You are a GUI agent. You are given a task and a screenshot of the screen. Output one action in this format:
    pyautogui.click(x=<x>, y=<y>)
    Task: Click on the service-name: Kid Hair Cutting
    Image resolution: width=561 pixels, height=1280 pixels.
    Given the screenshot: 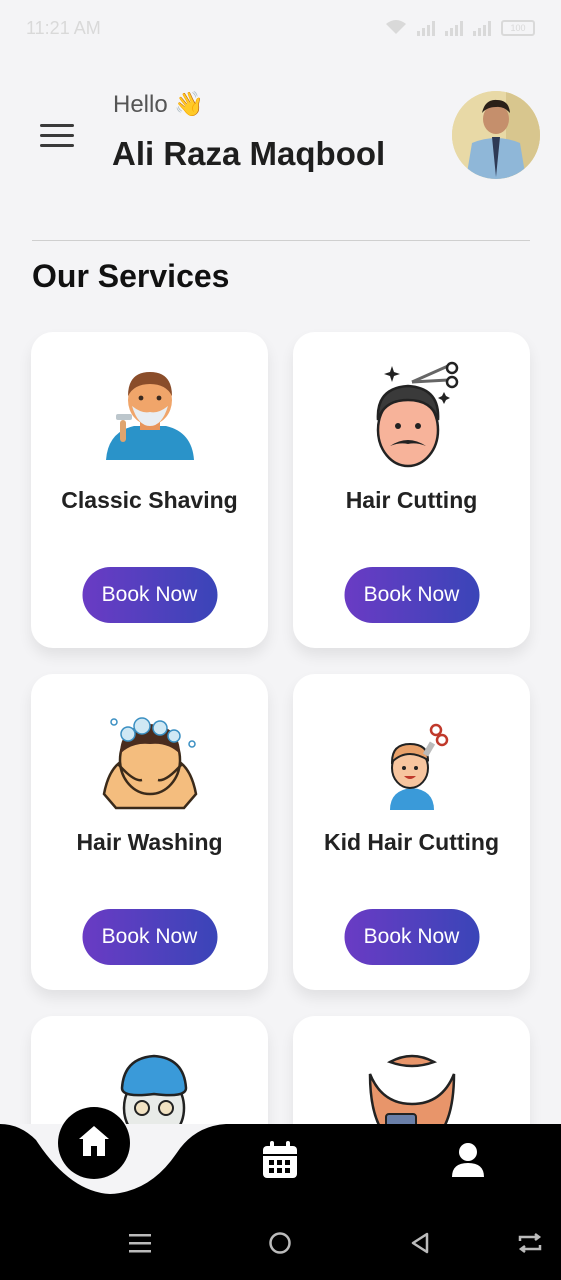 What is the action you would take?
    pyautogui.click(x=411, y=842)
    